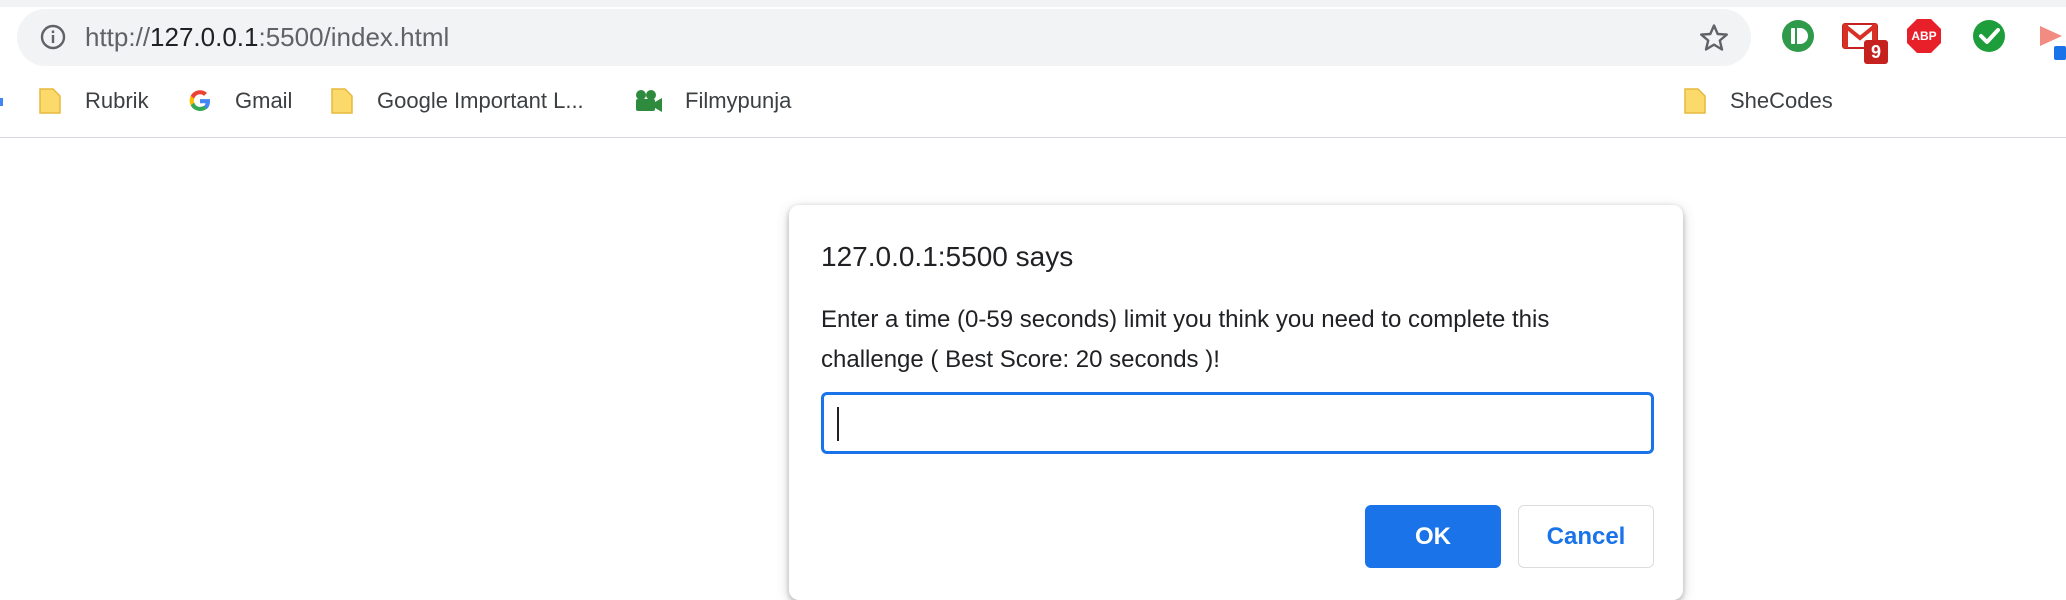 The width and height of the screenshot is (2066, 600). I want to click on url-path: :5500/index.html, so click(354, 37).